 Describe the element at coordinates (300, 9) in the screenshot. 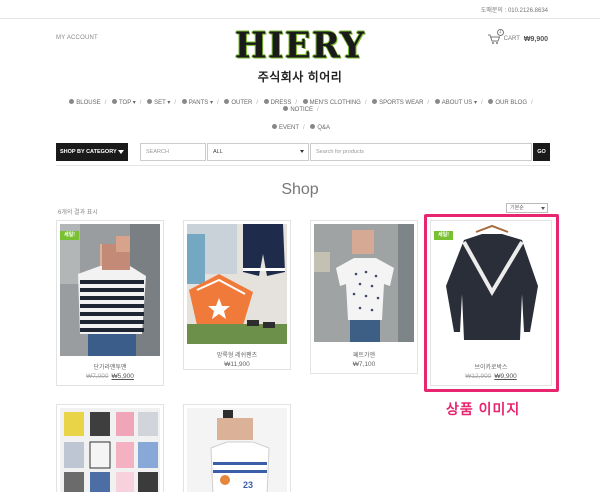

I see `top-bar: 도매문의 : 010.2126.8634` at that location.